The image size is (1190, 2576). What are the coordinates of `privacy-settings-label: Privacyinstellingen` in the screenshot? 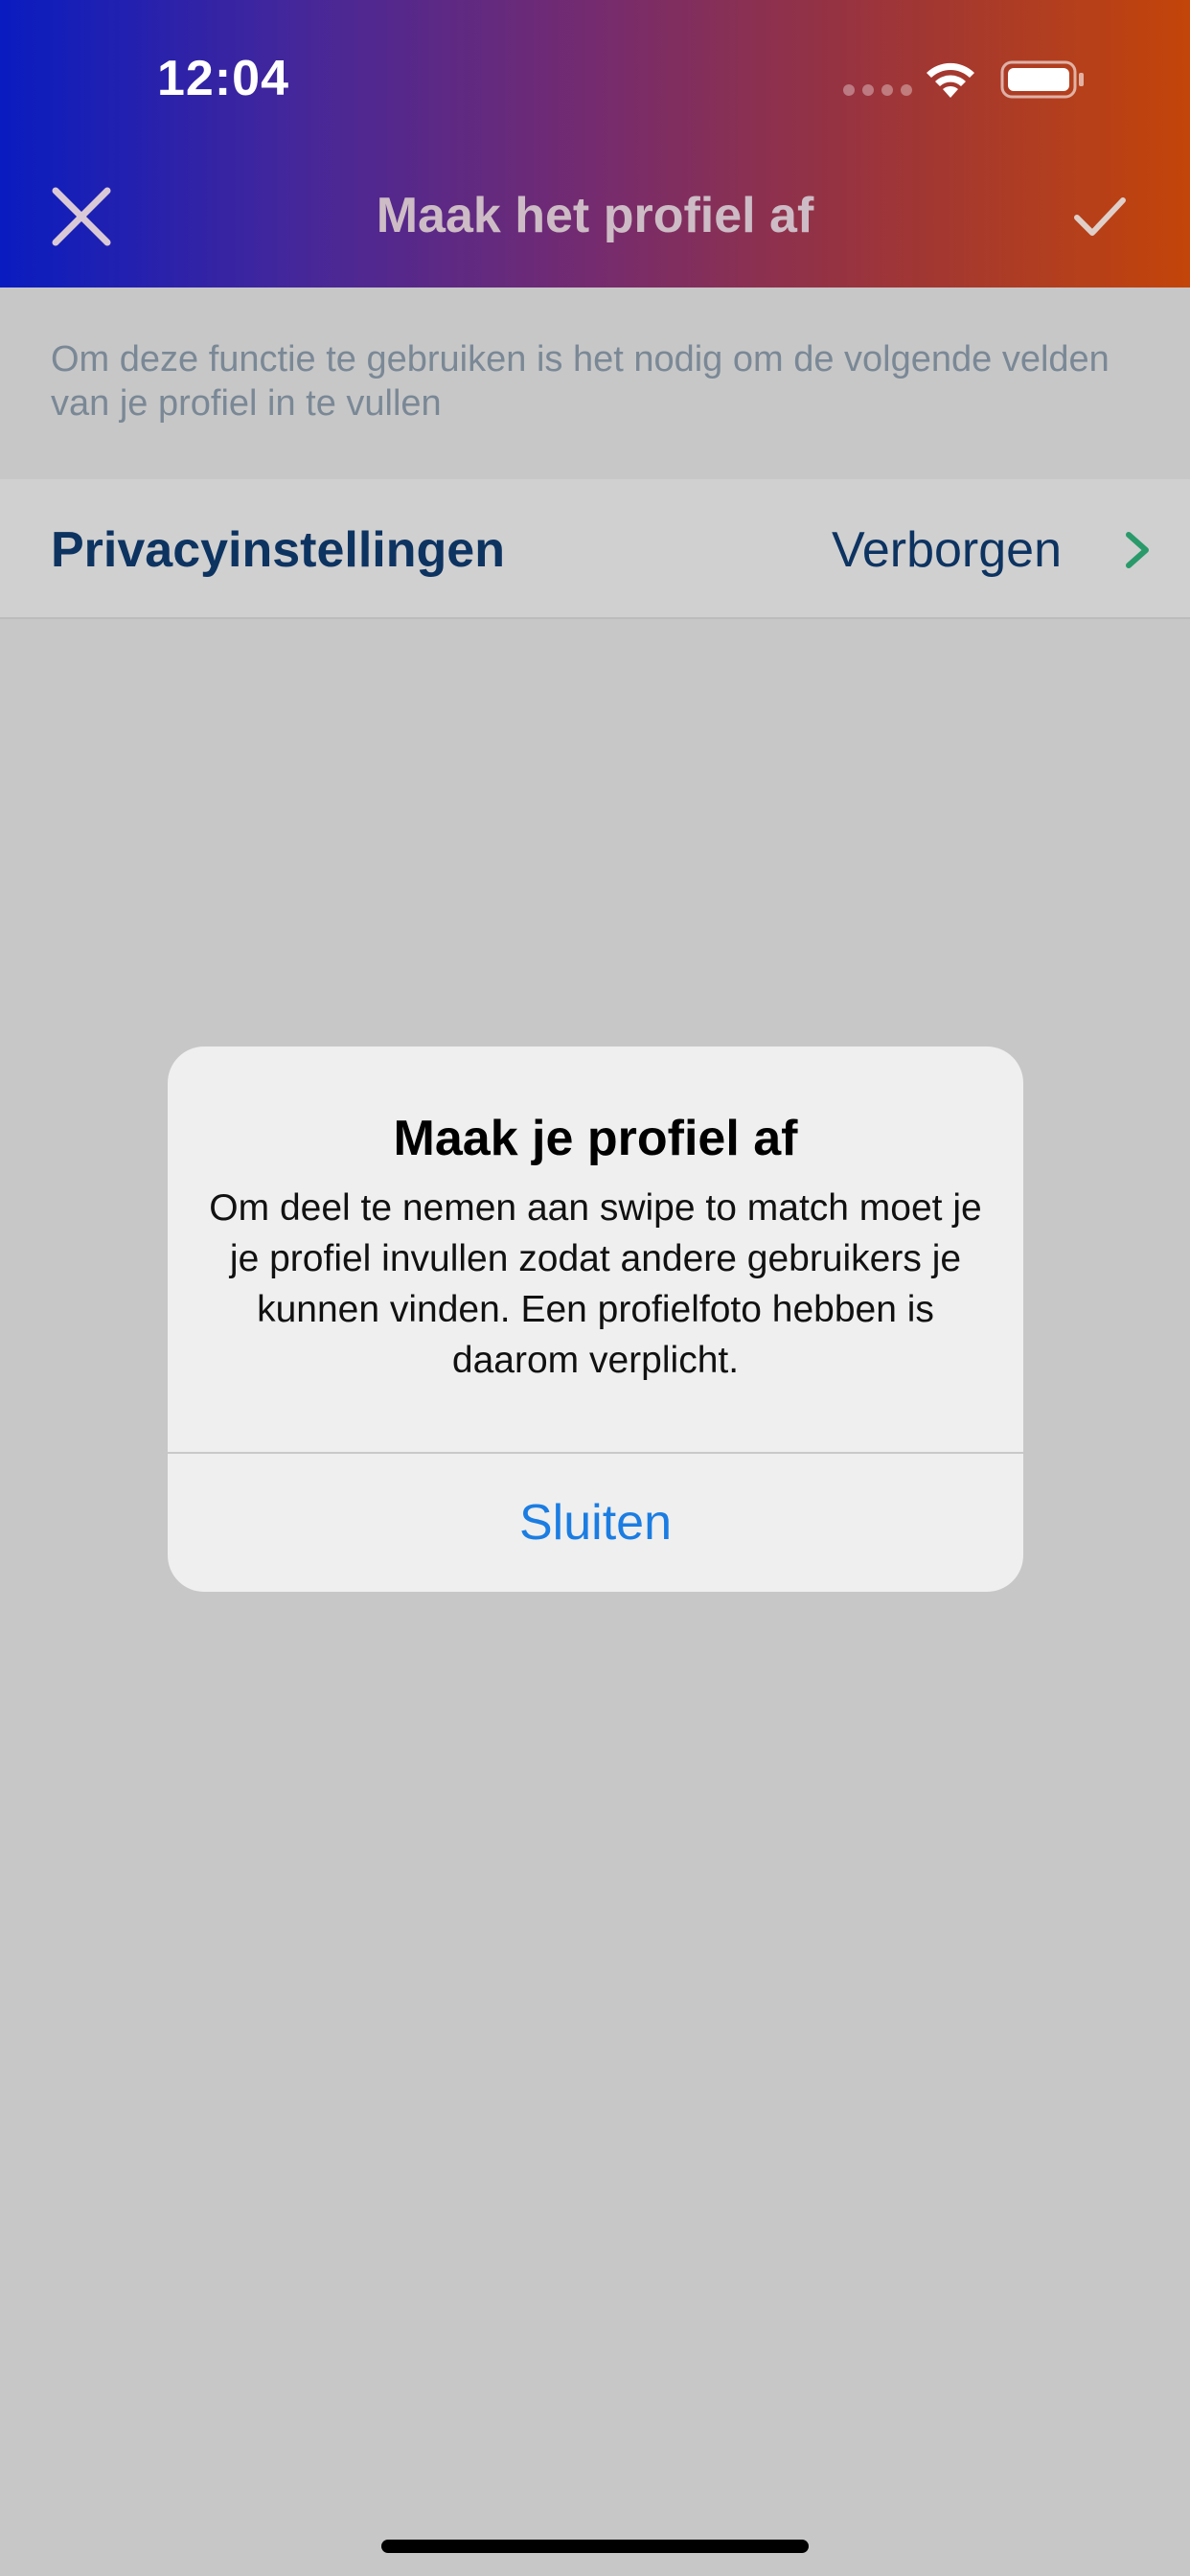 It's located at (278, 550).